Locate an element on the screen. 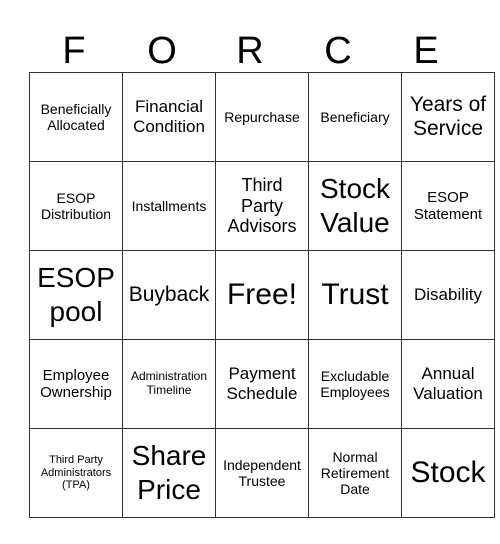 Image resolution: width=500 pixels, height=544 pixels. bingo-cell: Stock is located at coordinates (448, 473).